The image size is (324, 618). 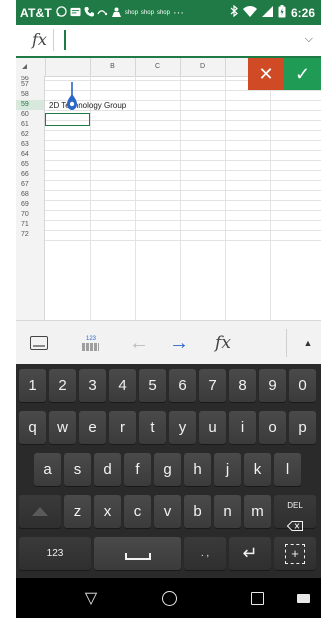 What do you see at coordinates (272, 385) in the screenshot?
I see `key-9: 9` at bounding box center [272, 385].